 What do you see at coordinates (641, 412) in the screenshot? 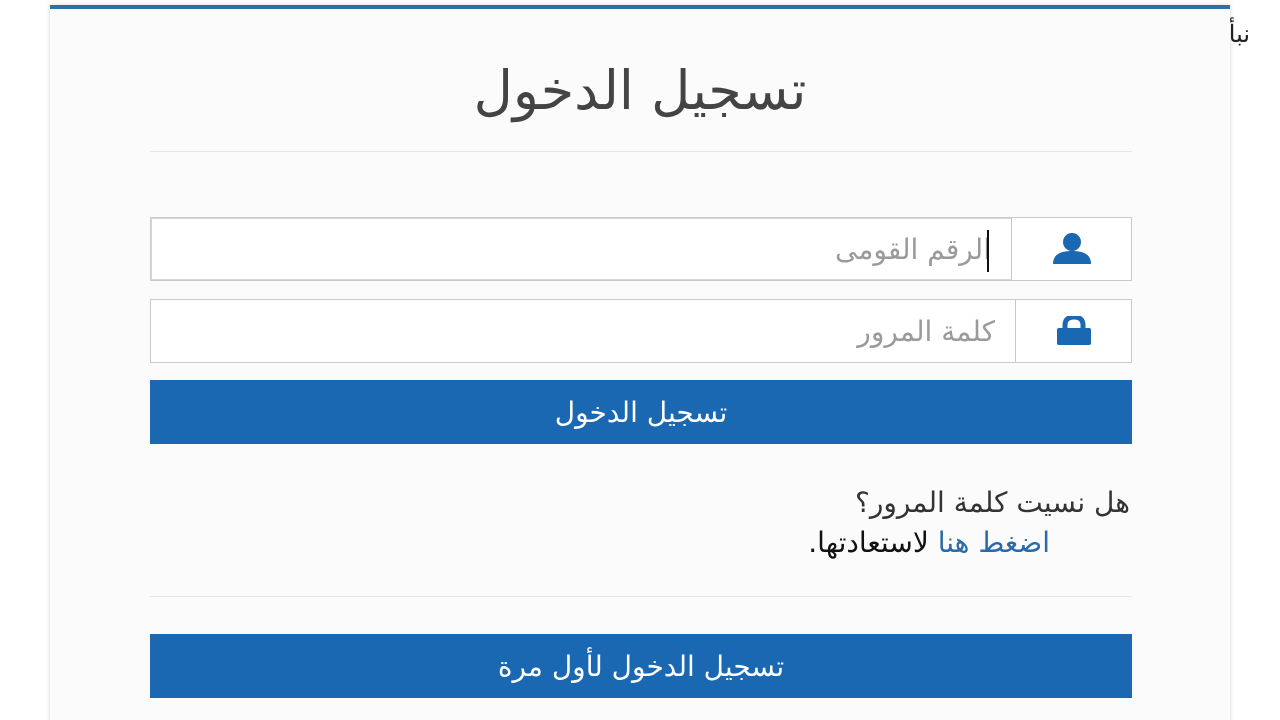
I see `login-button: تسجيل الدخول` at bounding box center [641, 412].